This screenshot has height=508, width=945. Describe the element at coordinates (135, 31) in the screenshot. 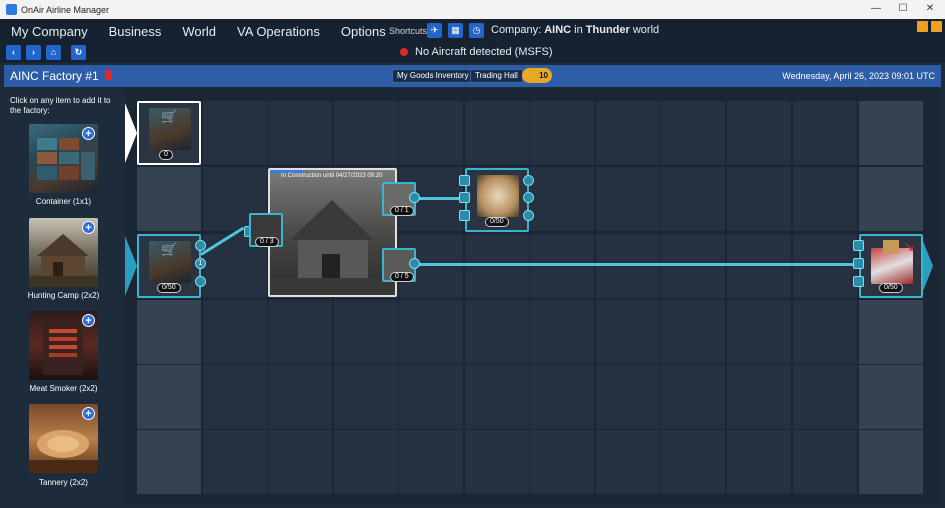

I see `menu-business: Business` at that location.